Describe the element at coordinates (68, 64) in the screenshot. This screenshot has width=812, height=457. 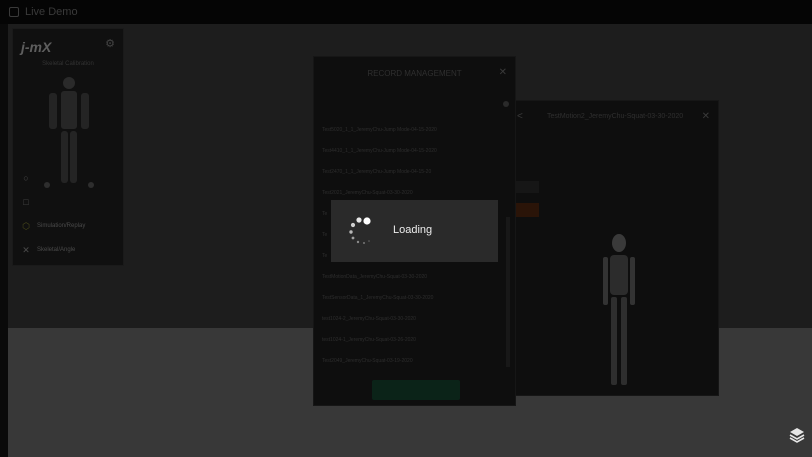
I see `panel-subtitle: Skeletal Calibration` at that location.